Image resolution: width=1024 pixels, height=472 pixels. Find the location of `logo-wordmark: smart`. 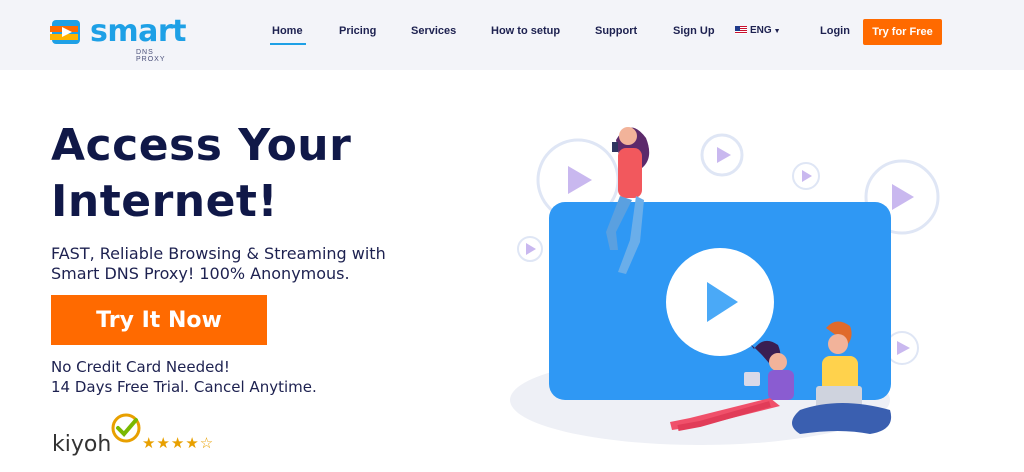

logo-wordmark: smart is located at coordinates (138, 31).